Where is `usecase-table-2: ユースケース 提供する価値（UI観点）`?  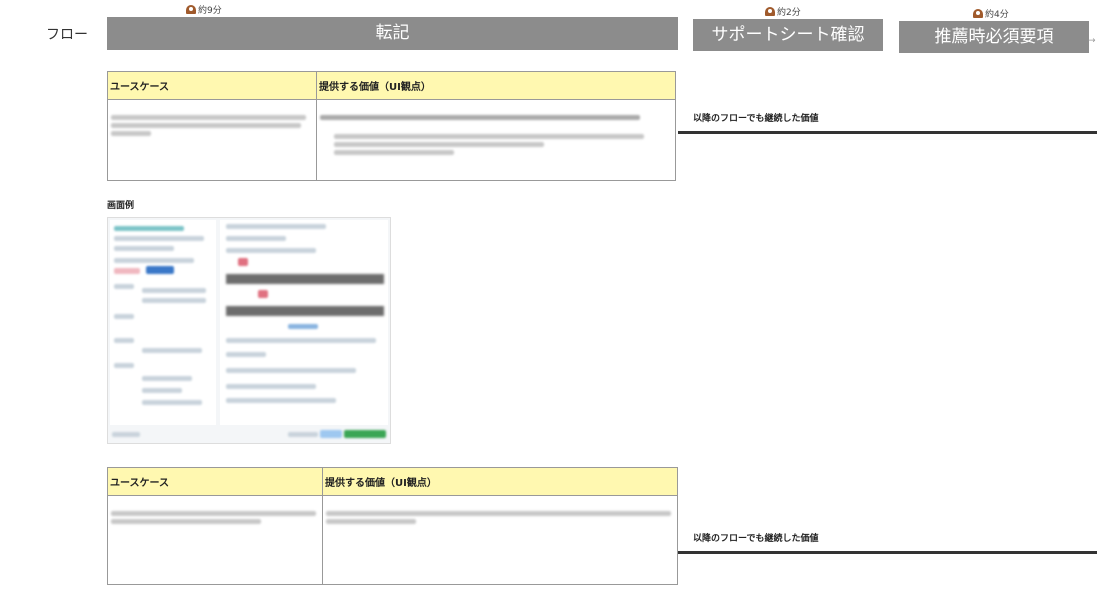 usecase-table-2: ユースケース 提供する価値（UI観点） is located at coordinates (392, 526).